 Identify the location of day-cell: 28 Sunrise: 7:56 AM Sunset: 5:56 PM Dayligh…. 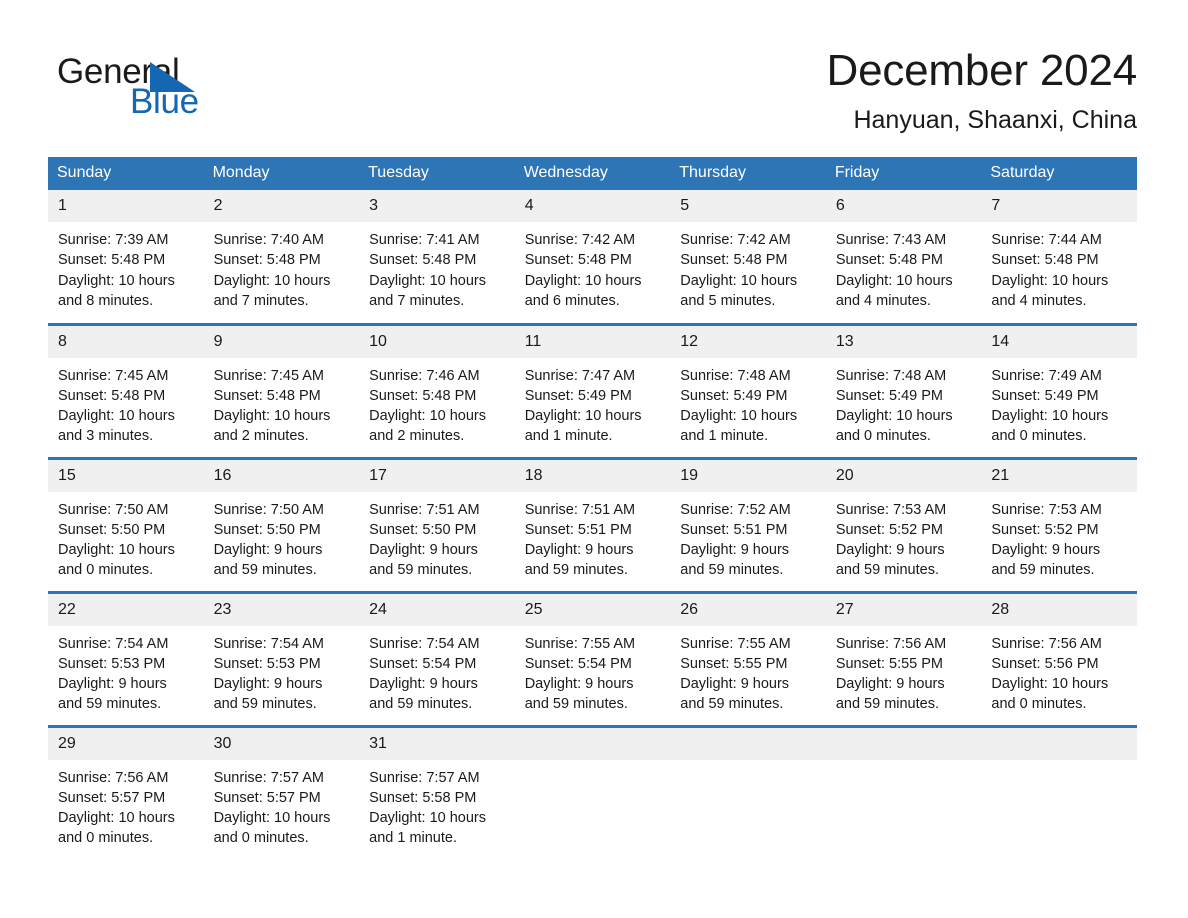
(1059, 658).